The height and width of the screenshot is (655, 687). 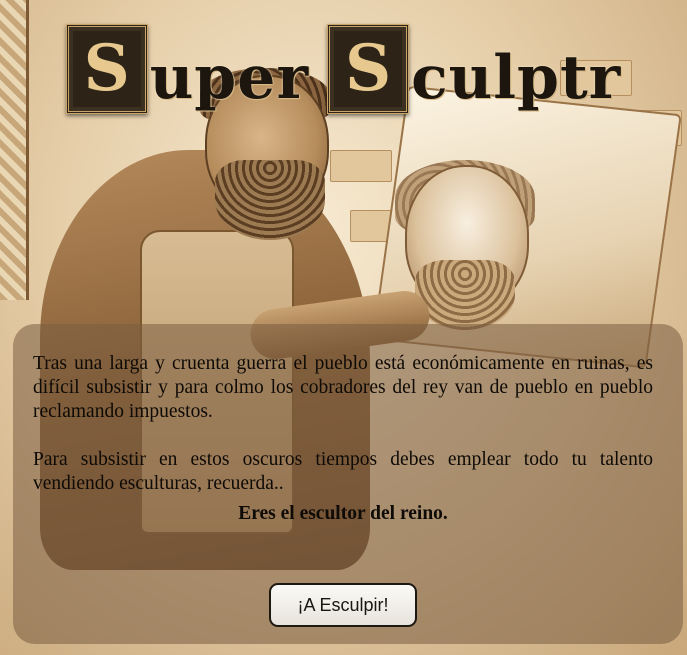 What do you see at coordinates (465, 295) in the screenshot?
I see `bust-beard` at bounding box center [465, 295].